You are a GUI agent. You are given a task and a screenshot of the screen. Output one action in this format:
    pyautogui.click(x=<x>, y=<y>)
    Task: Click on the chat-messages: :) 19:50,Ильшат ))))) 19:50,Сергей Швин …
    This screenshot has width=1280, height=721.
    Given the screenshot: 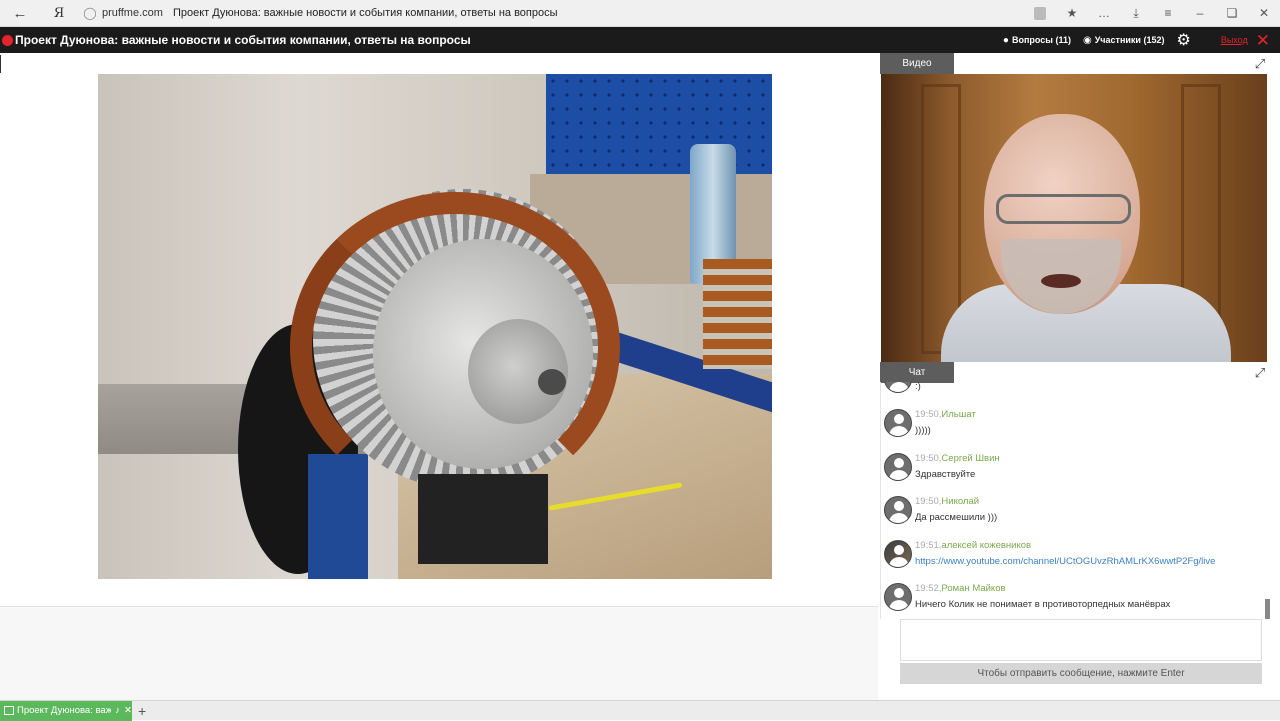 What is the action you would take?
    pyautogui.click(x=1075, y=500)
    